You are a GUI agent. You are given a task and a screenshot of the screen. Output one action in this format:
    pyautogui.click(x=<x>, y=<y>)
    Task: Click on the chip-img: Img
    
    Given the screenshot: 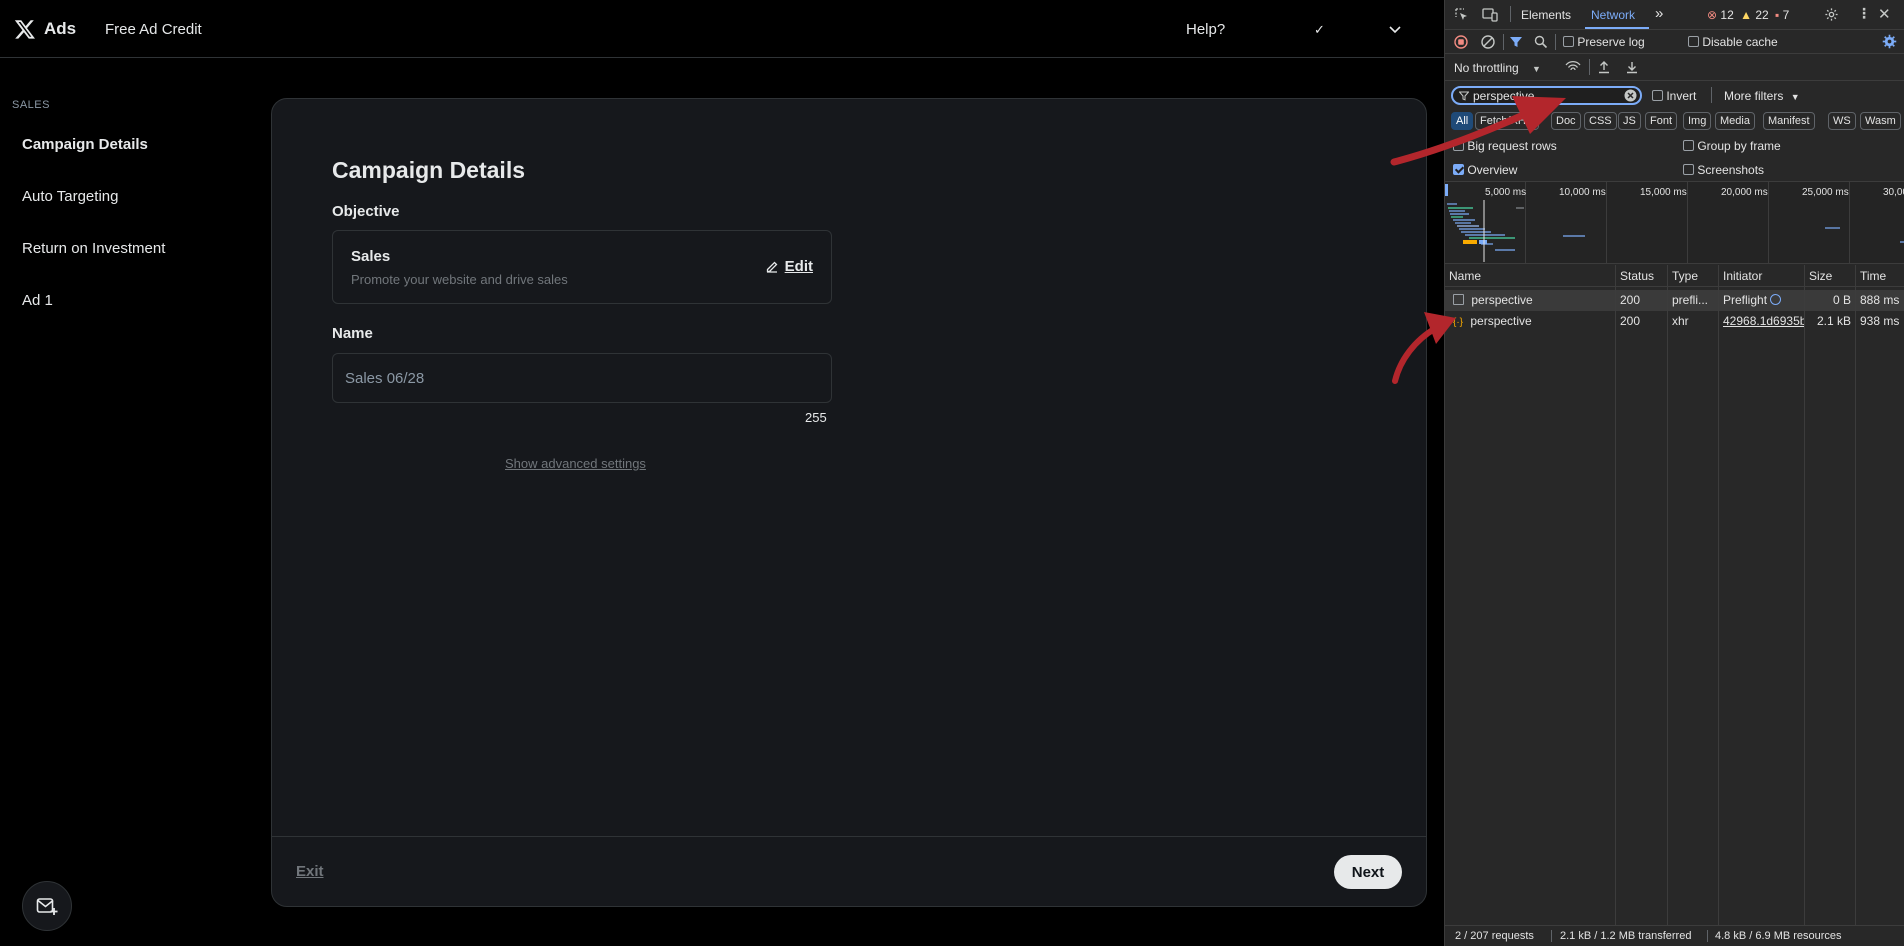 What is the action you would take?
    pyautogui.click(x=1697, y=121)
    